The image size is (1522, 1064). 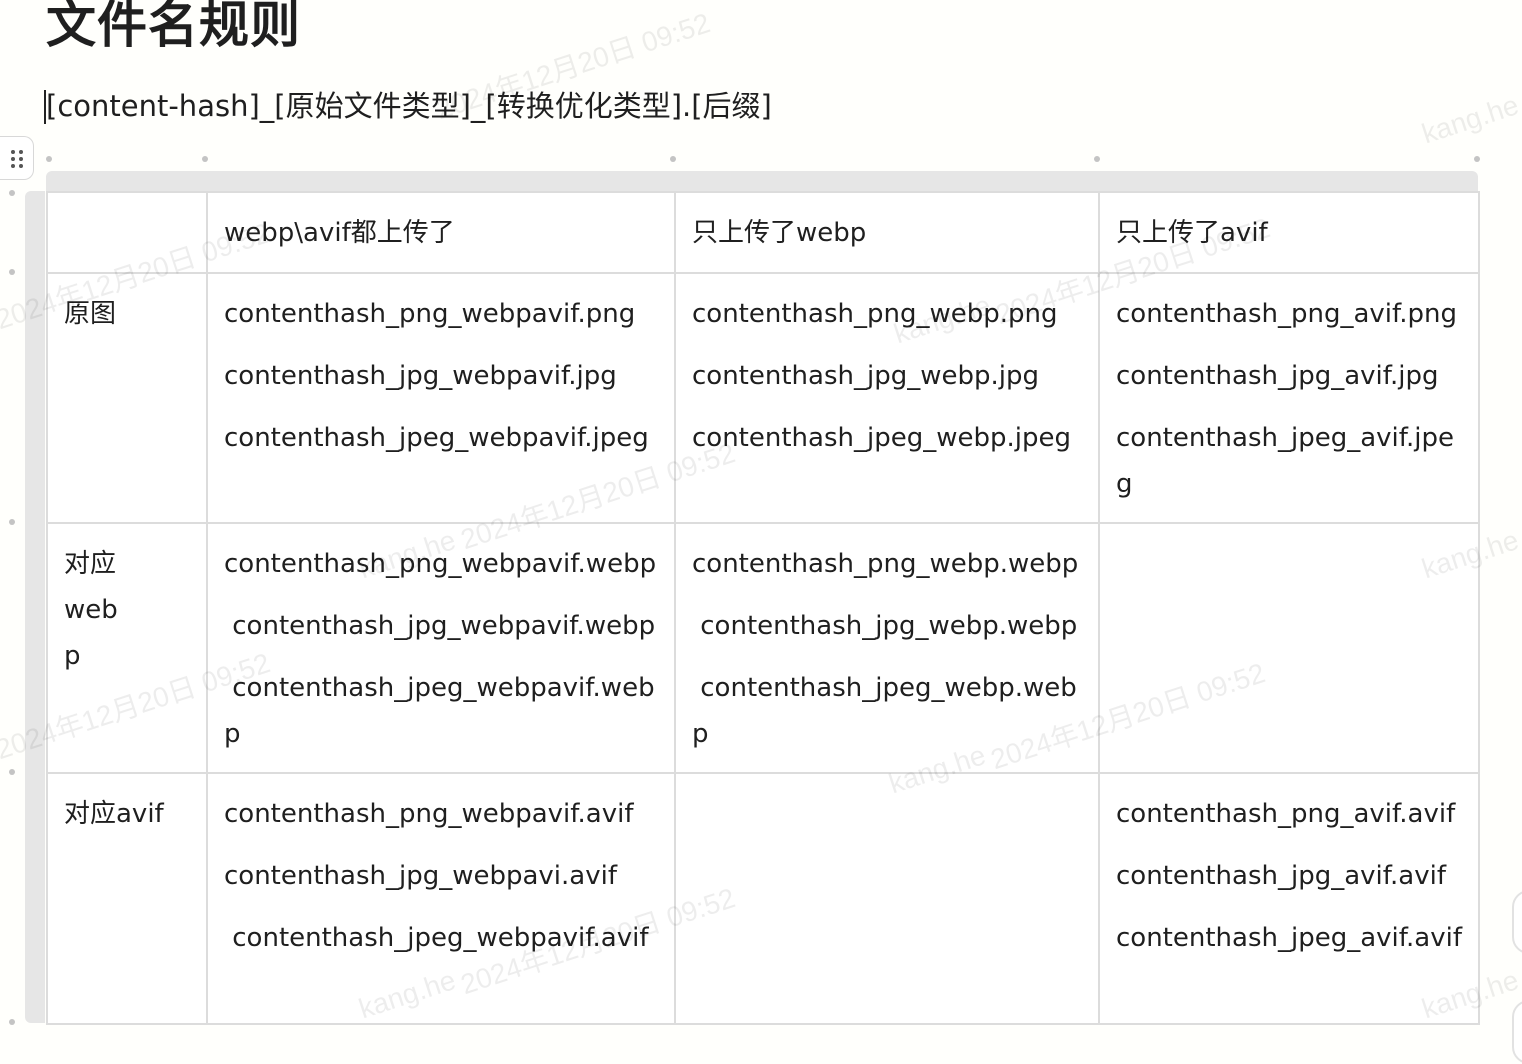 I want to click on filename-text: contenthash_jpg_webp.jpg, so click(x=865, y=376).